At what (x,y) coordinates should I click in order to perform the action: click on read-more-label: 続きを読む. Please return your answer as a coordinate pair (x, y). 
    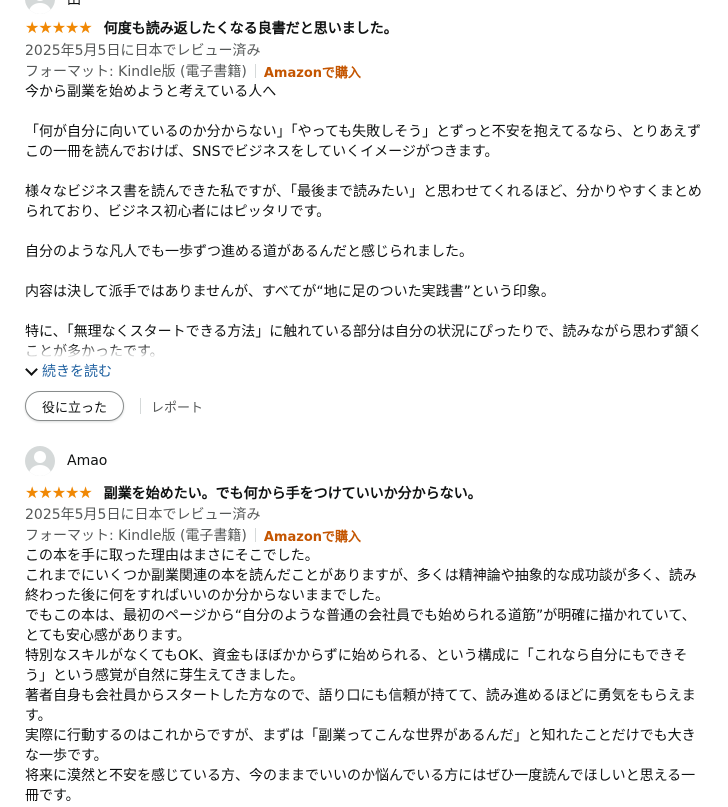
    Looking at the image, I should click on (77, 372).